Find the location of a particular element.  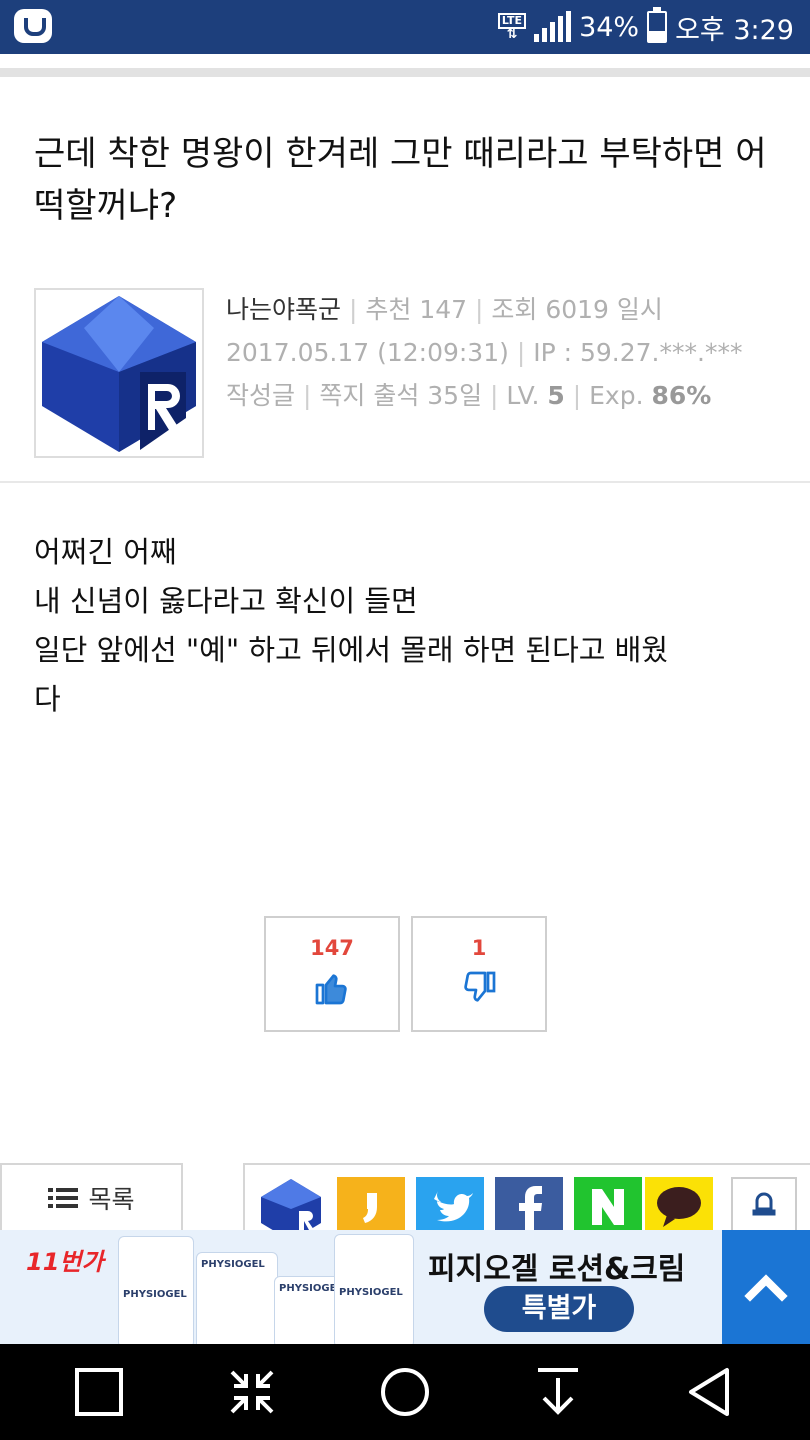

views-label: 조회 is located at coordinates (514, 309).